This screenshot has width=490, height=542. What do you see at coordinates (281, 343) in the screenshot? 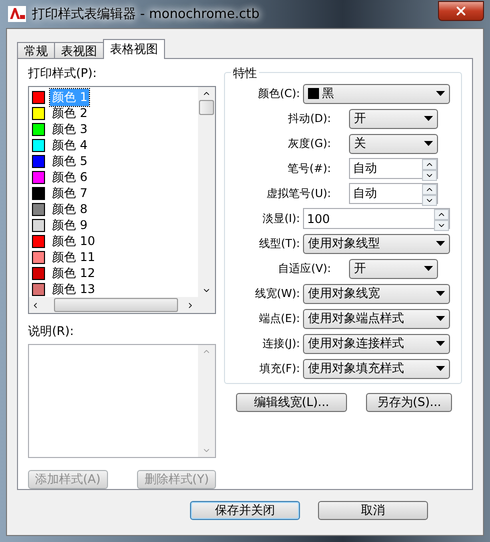
I see `field-label: 连接(J):` at bounding box center [281, 343].